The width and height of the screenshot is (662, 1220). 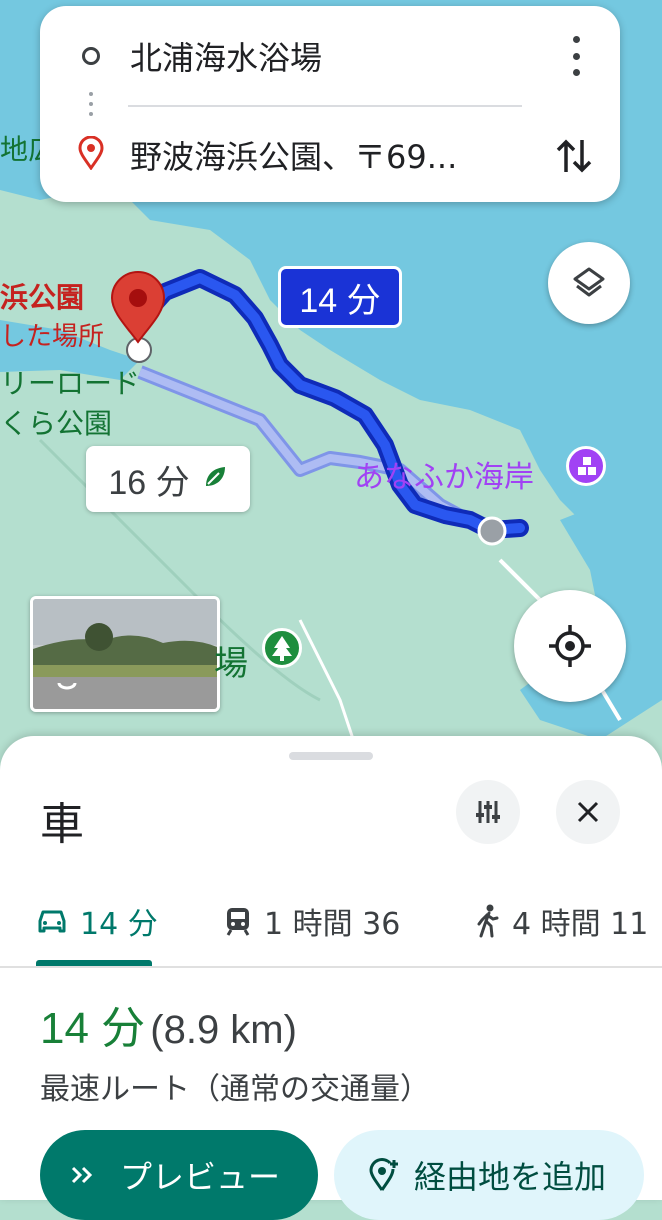 What do you see at coordinates (226, 58) in the screenshot?
I see `origin-text: 北浦海水浴場` at bounding box center [226, 58].